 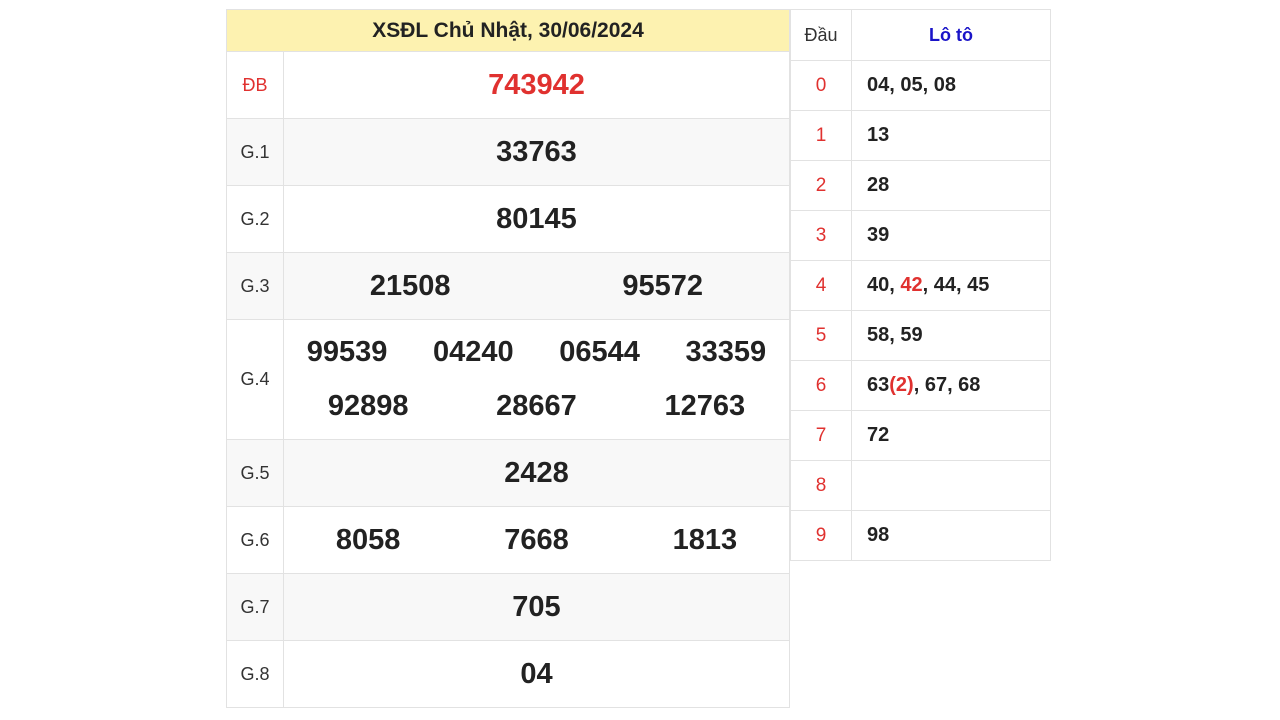 What do you see at coordinates (951, 335) in the screenshot?
I see `loto-values: 58, 59` at bounding box center [951, 335].